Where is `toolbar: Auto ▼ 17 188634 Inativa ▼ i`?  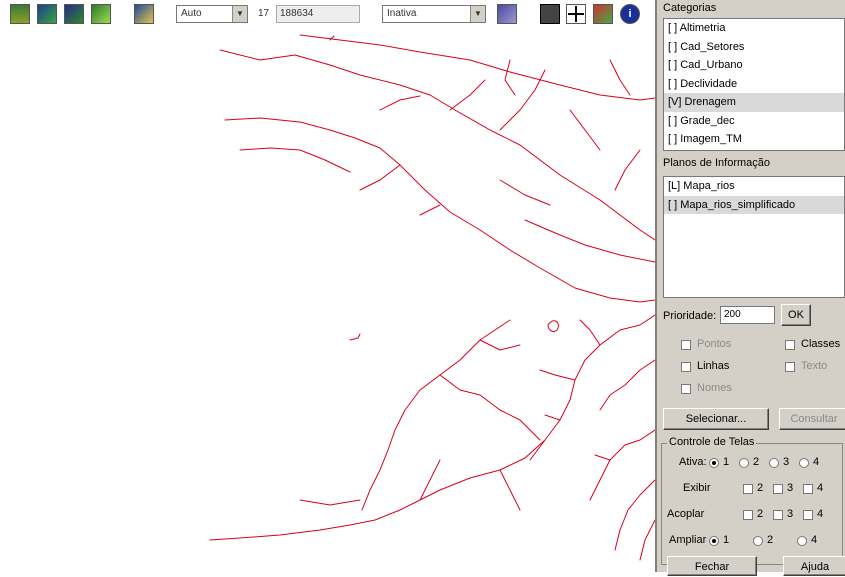
toolbar: Auto ▼ 17 188634 Inativa ▼ i is located at coordinates (327, 15).